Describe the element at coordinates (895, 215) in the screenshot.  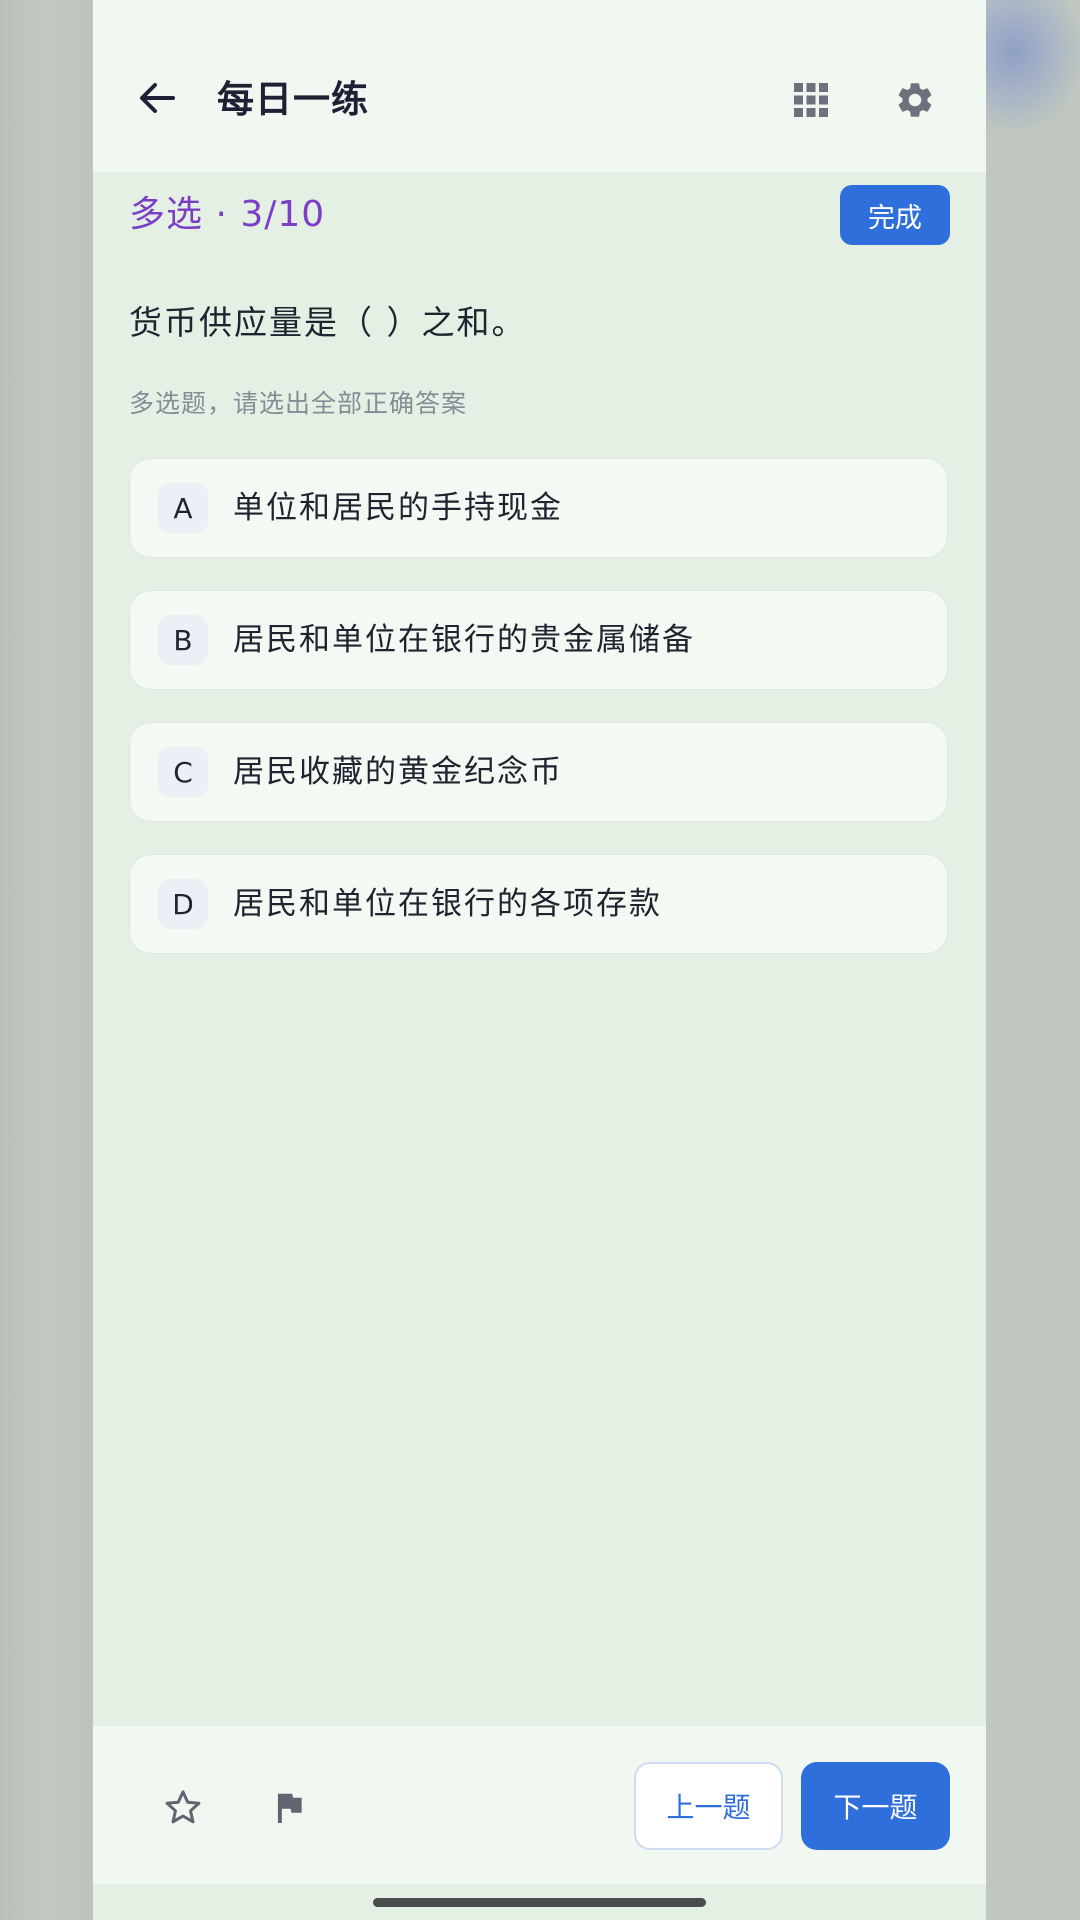
I see `done-button: 完成` at that location.